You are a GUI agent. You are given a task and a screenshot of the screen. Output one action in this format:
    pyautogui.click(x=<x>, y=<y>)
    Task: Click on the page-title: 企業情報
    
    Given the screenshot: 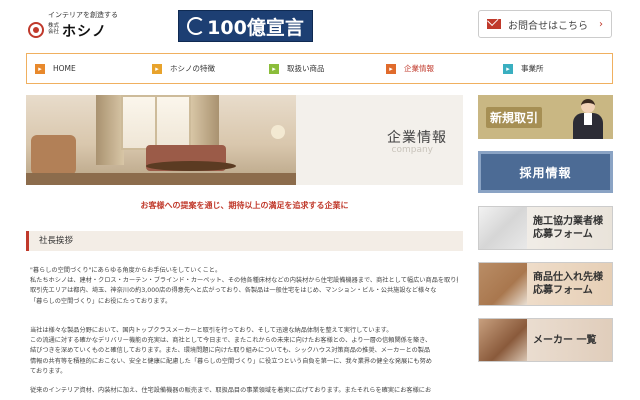 What is the action you would take?
    pyautogui.click(x=417, y=138)
    